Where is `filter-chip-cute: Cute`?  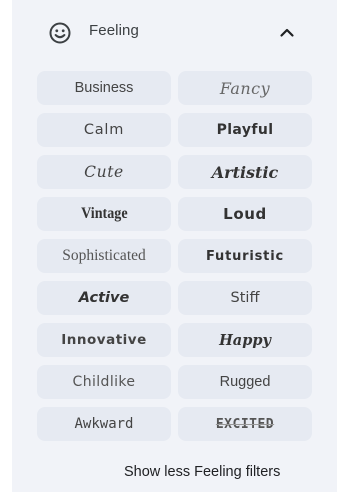
filter-chip-cute: Cute is located at coordinates (104, 172).